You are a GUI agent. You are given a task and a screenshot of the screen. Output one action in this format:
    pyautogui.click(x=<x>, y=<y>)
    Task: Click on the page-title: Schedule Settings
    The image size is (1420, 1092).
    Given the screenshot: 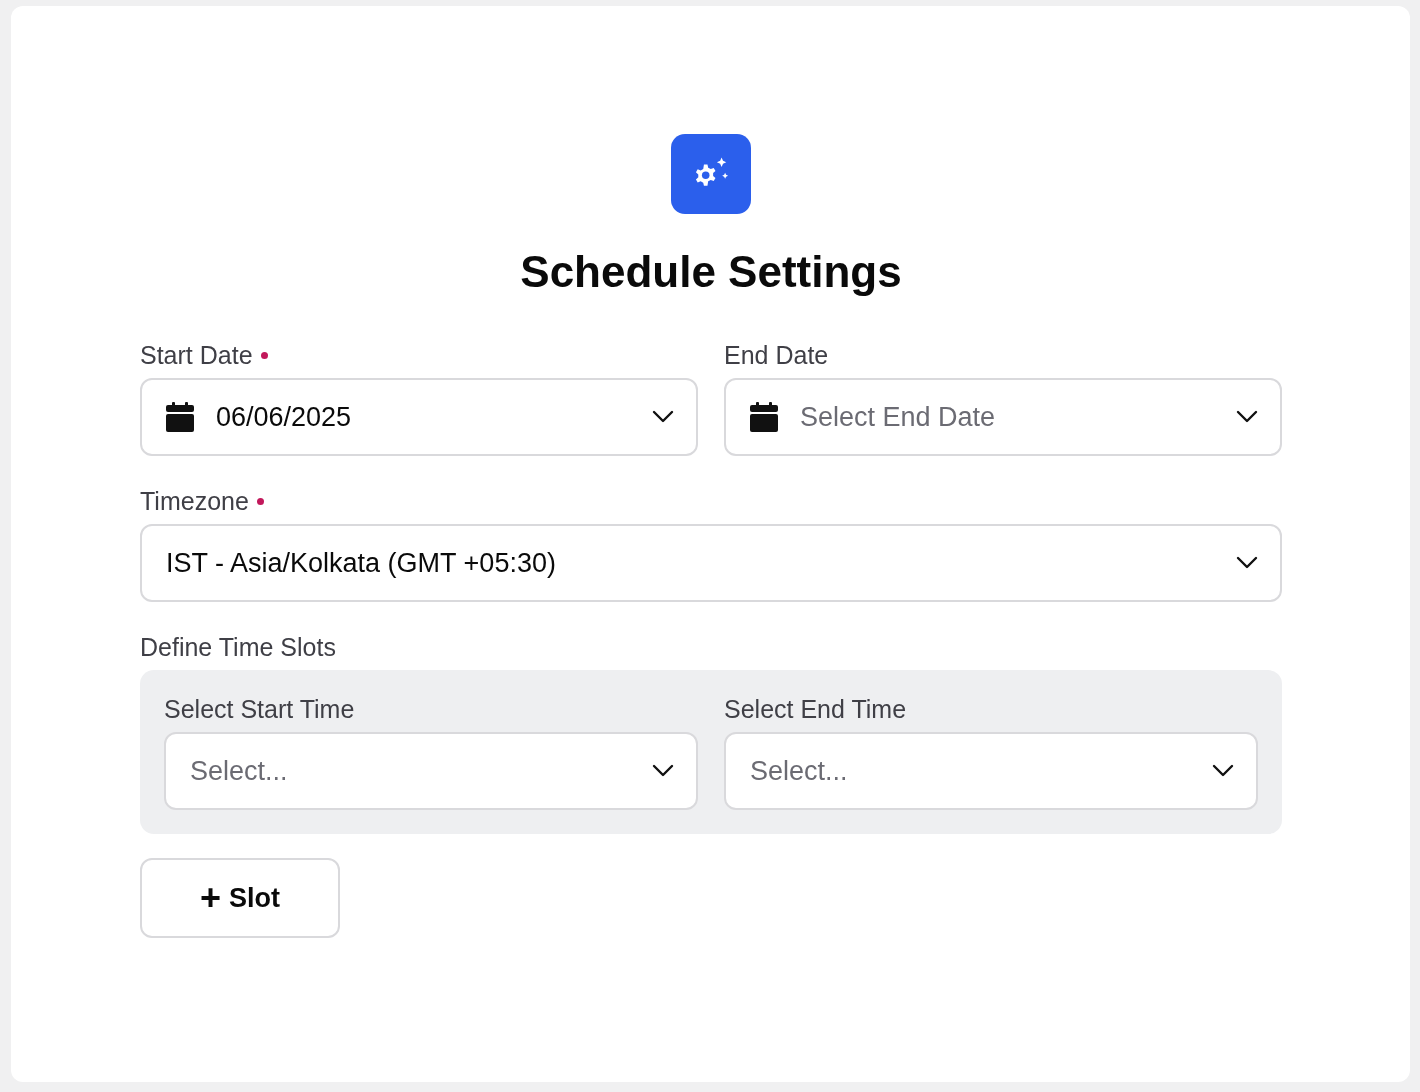 What is the action you would take?
    pyautogui.click(x=711, y=272)
    